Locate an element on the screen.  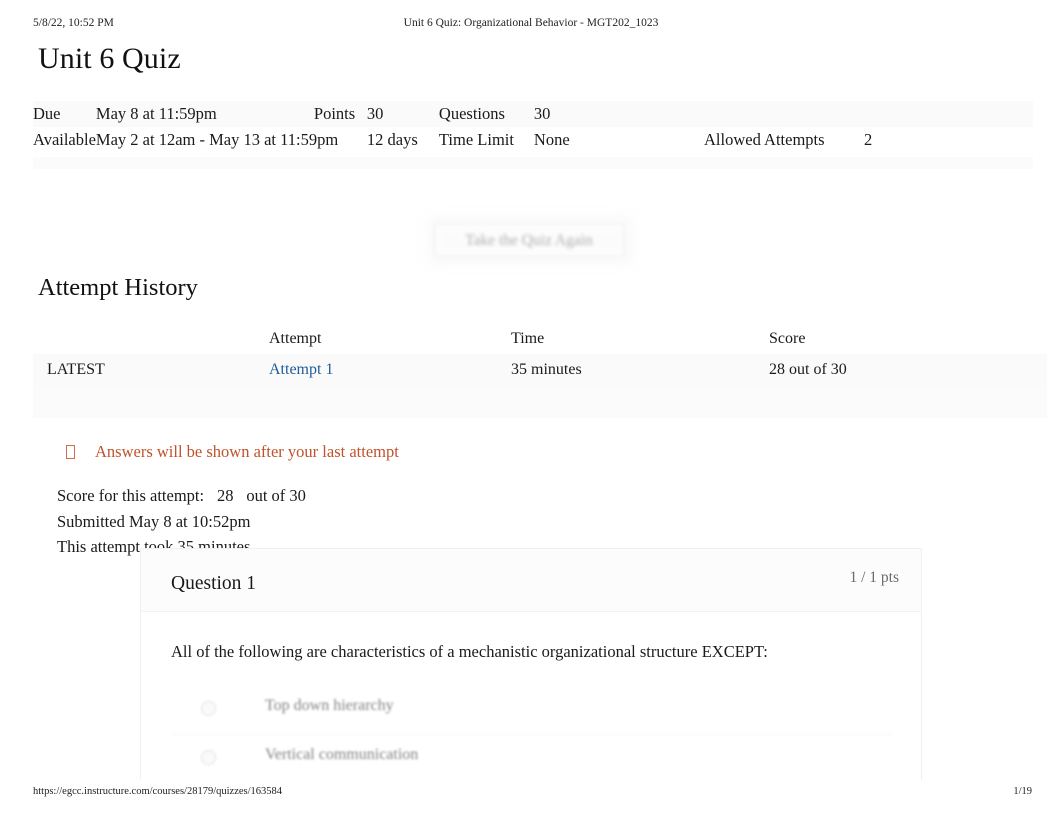
column-header-score: Score is located at coordinates (787, 338).